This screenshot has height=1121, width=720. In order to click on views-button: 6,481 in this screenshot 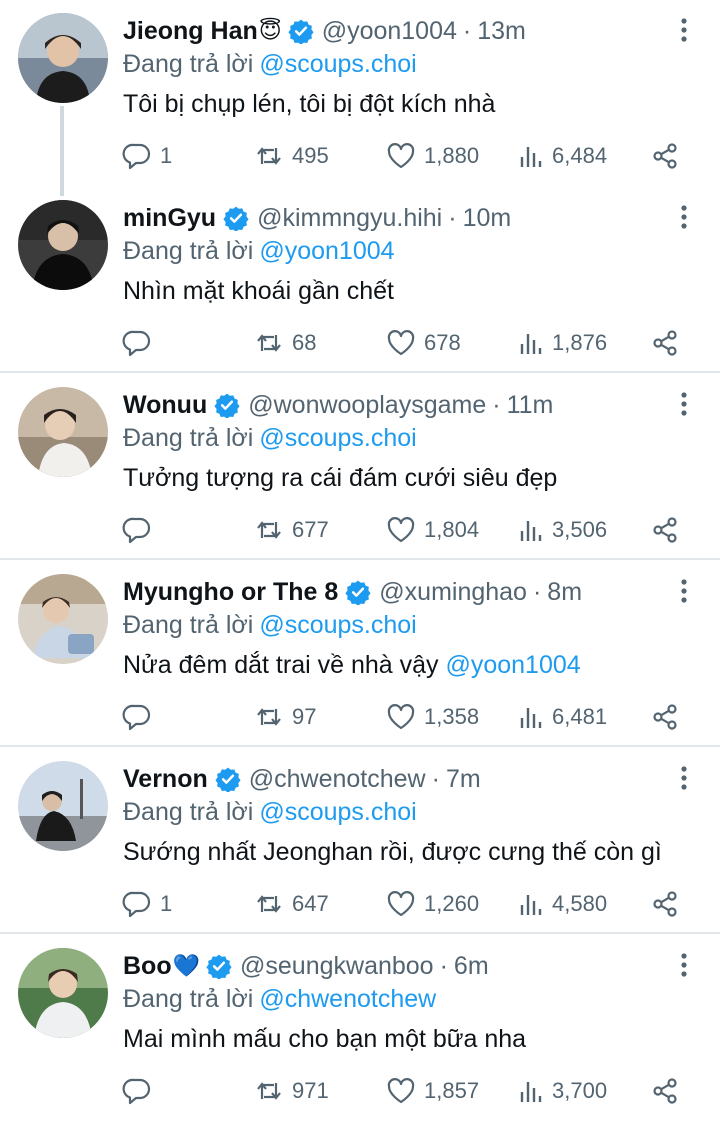, I will do `click(562, 717)`.